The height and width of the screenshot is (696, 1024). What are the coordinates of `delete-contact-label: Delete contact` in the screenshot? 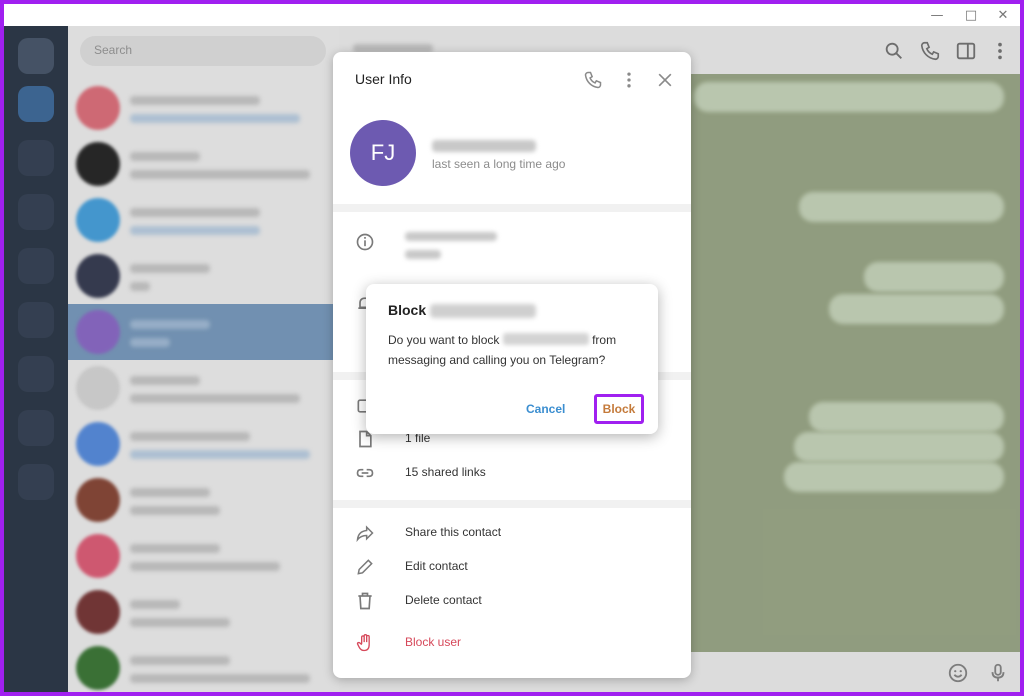 It's located at (443, 600).